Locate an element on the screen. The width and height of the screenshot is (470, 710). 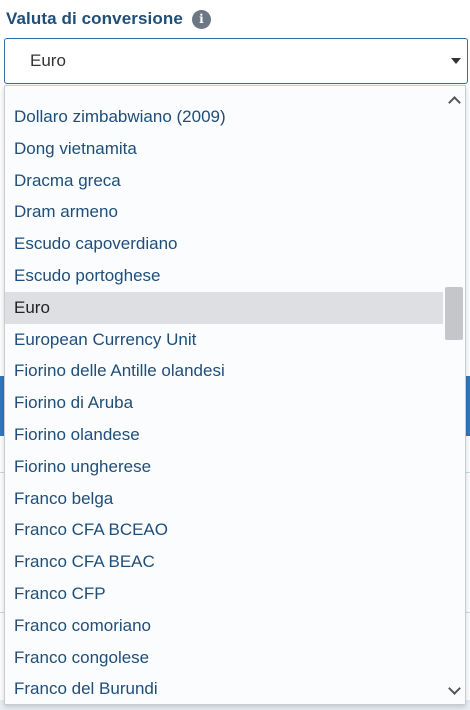
dropdown-option: Franco comoriano is located at coordinates (224, 626).